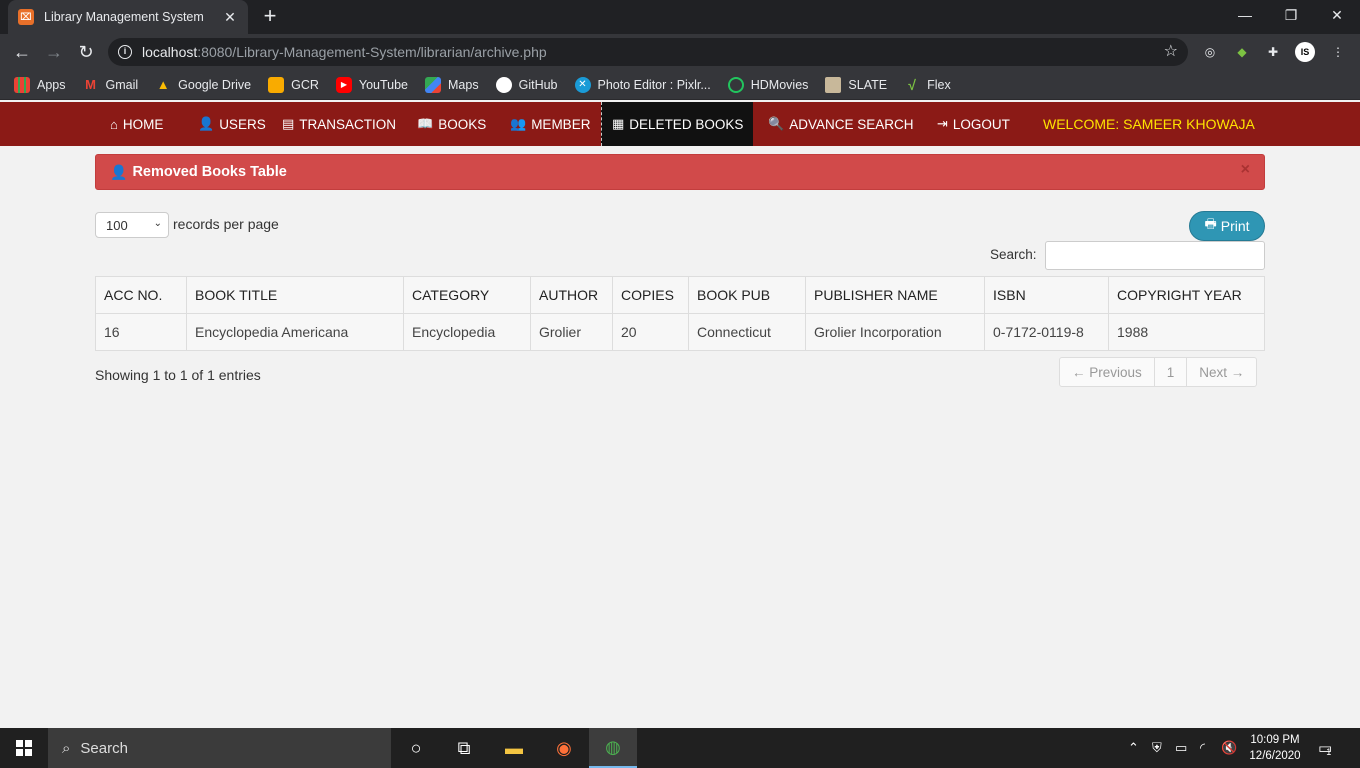 The width and height of the screenshot is (1360, 768). Describe the element at coordinates (1245, 15) in the screenshot. I see `minimize-button: —` at that location.